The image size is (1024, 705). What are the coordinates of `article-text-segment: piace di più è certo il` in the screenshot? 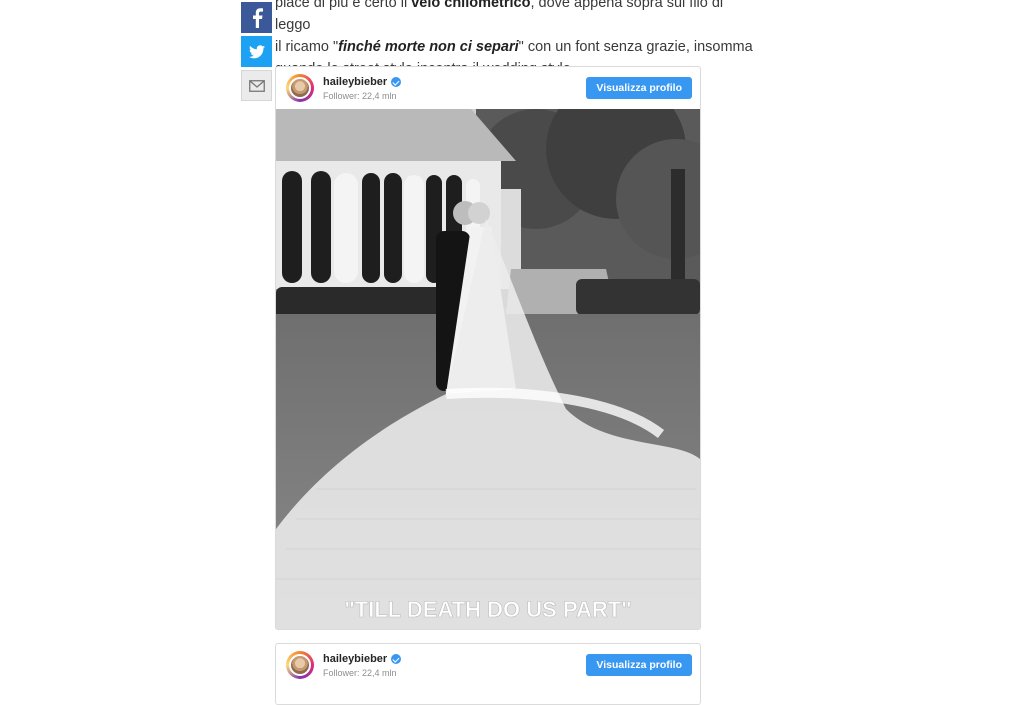 It's located at (343, 5).